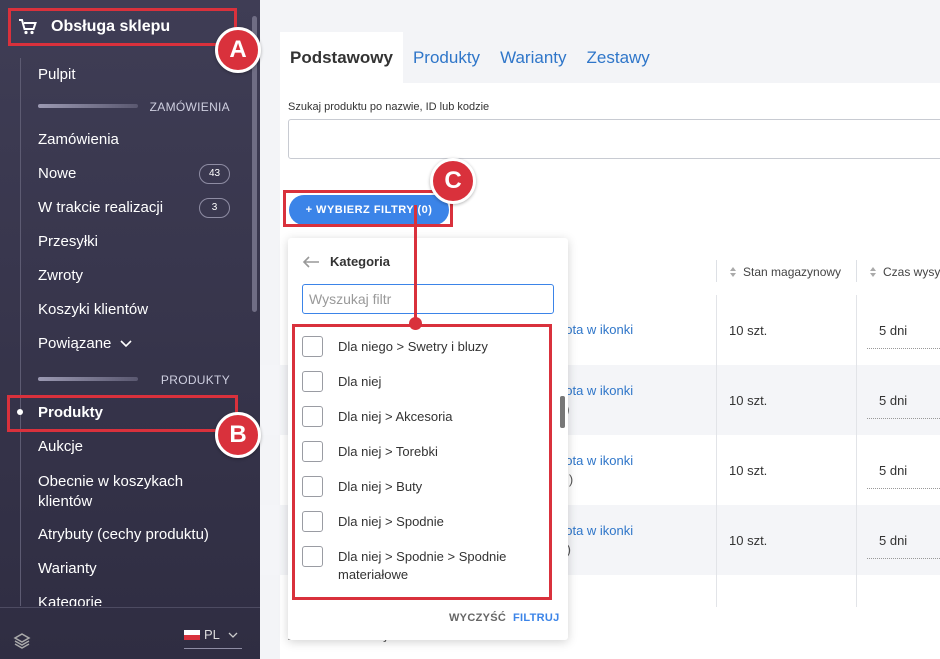 This screenshot has height=659, width=940. What do you see at coordinates (93, 309) in the screenshot?
I see `sidebar-item-carts: Koszyki klientów` at bounding box center [93, 309].